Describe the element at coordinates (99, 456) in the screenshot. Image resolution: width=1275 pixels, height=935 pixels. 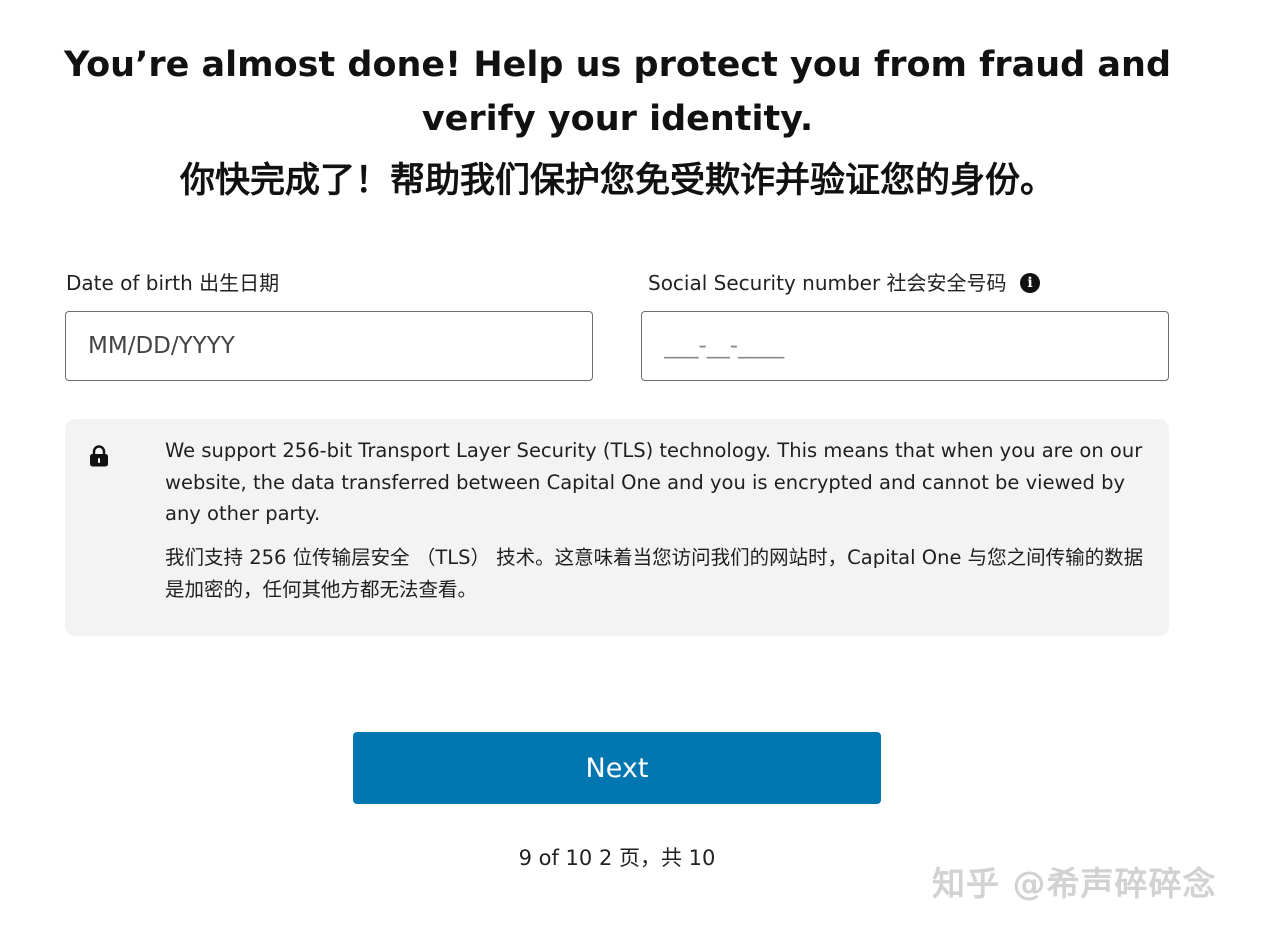
I see `lock-icon` at that location.